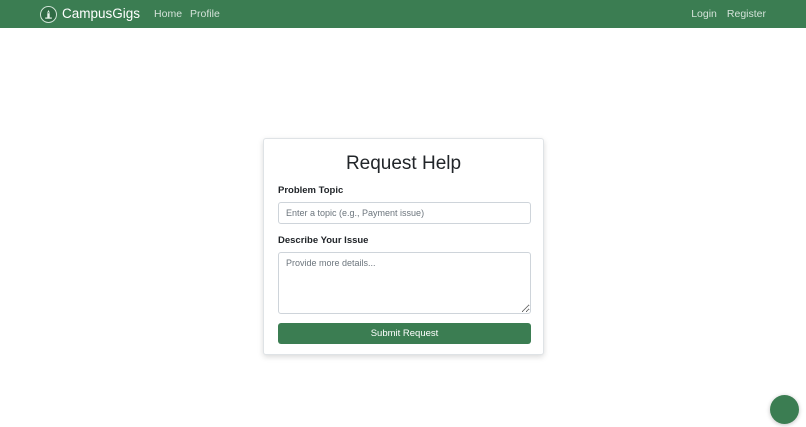 The height and width of the screenshot is (427, 806). Describe the element at coordinates (746, 14) in the screenshot. I see `nav-link-register: Register` at that location.